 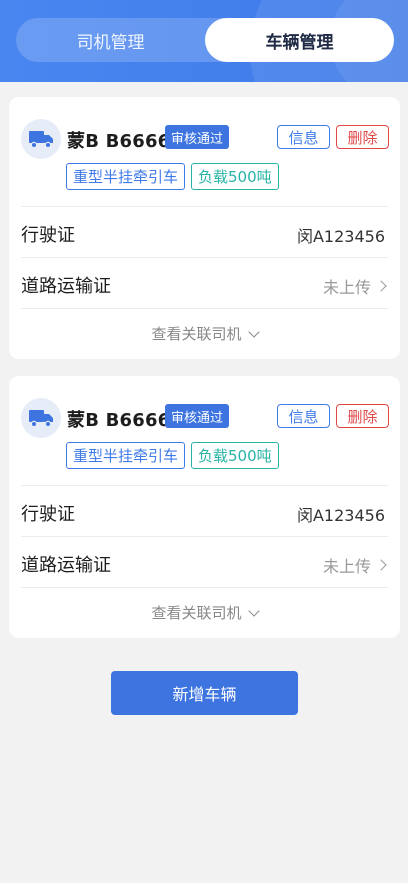 I want to click on tab-vehicle-management: 车辆管理, so click(x=299, y=40).